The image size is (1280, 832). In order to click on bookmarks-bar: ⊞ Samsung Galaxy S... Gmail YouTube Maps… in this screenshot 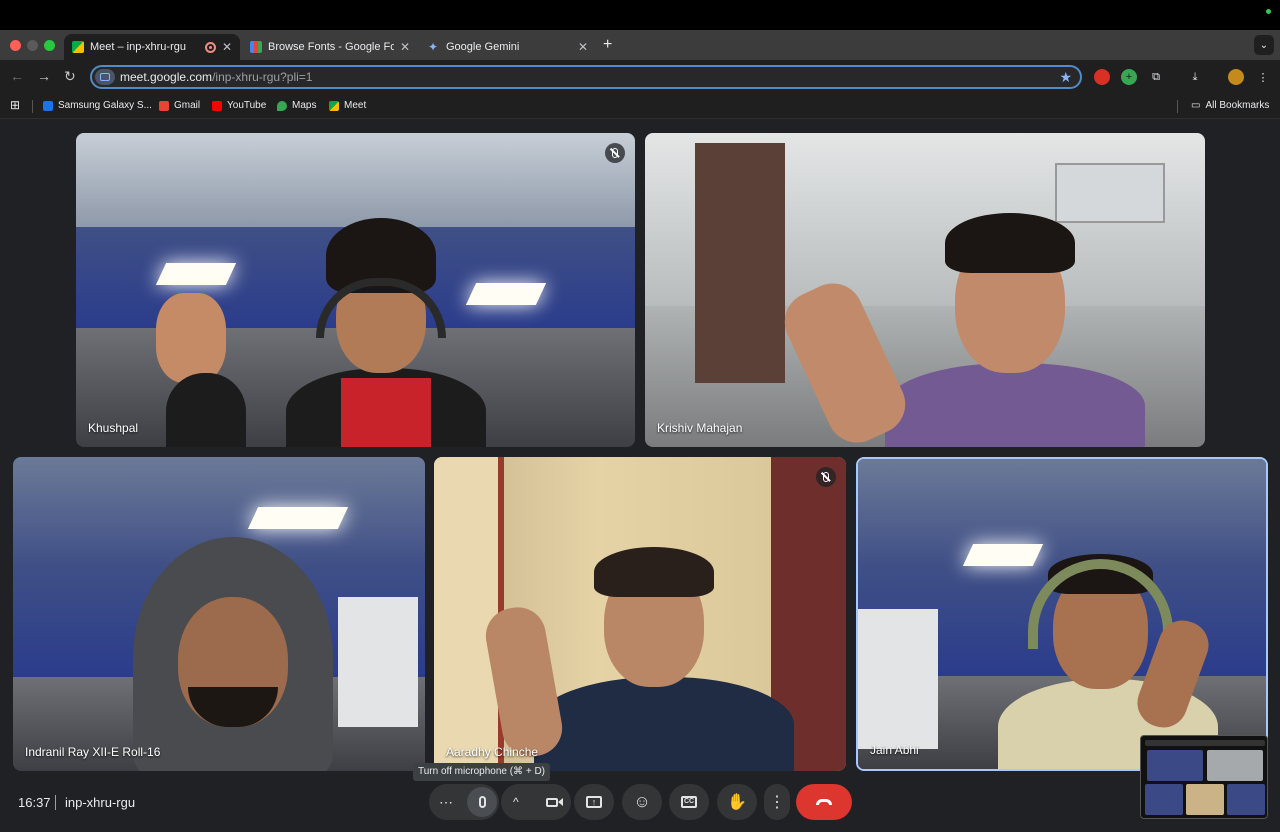, I will do `click(640, 106)`.